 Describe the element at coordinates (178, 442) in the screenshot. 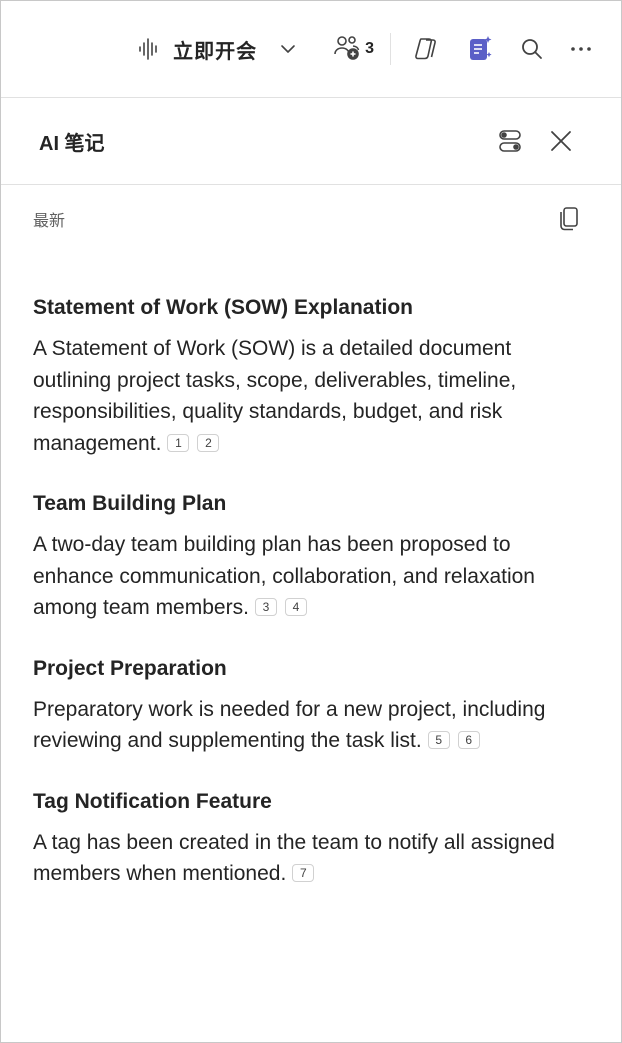

I see `citation-badge: 1` at that location.